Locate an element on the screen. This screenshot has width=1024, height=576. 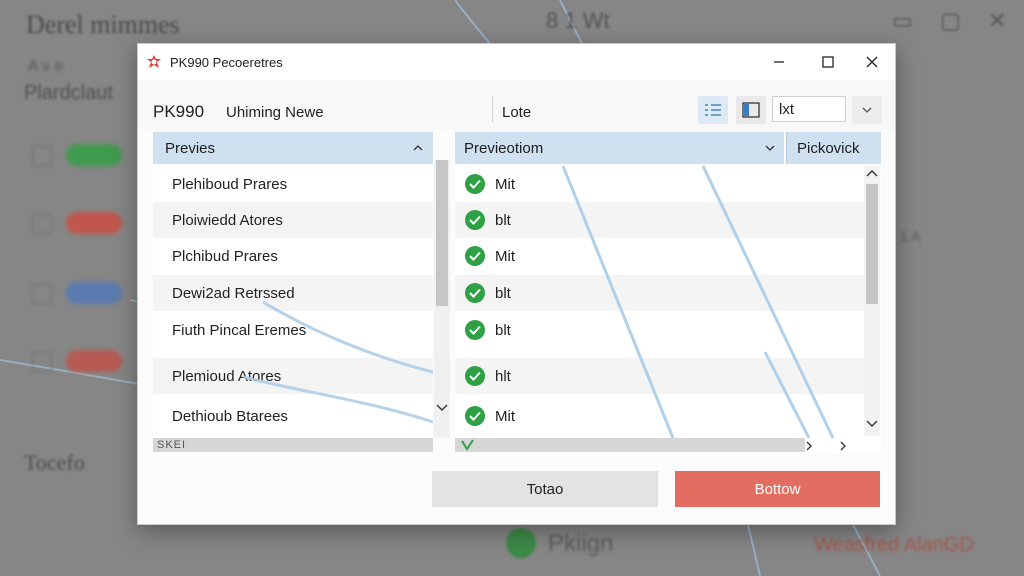
minimize-icon is located at coordinates (779, 62).